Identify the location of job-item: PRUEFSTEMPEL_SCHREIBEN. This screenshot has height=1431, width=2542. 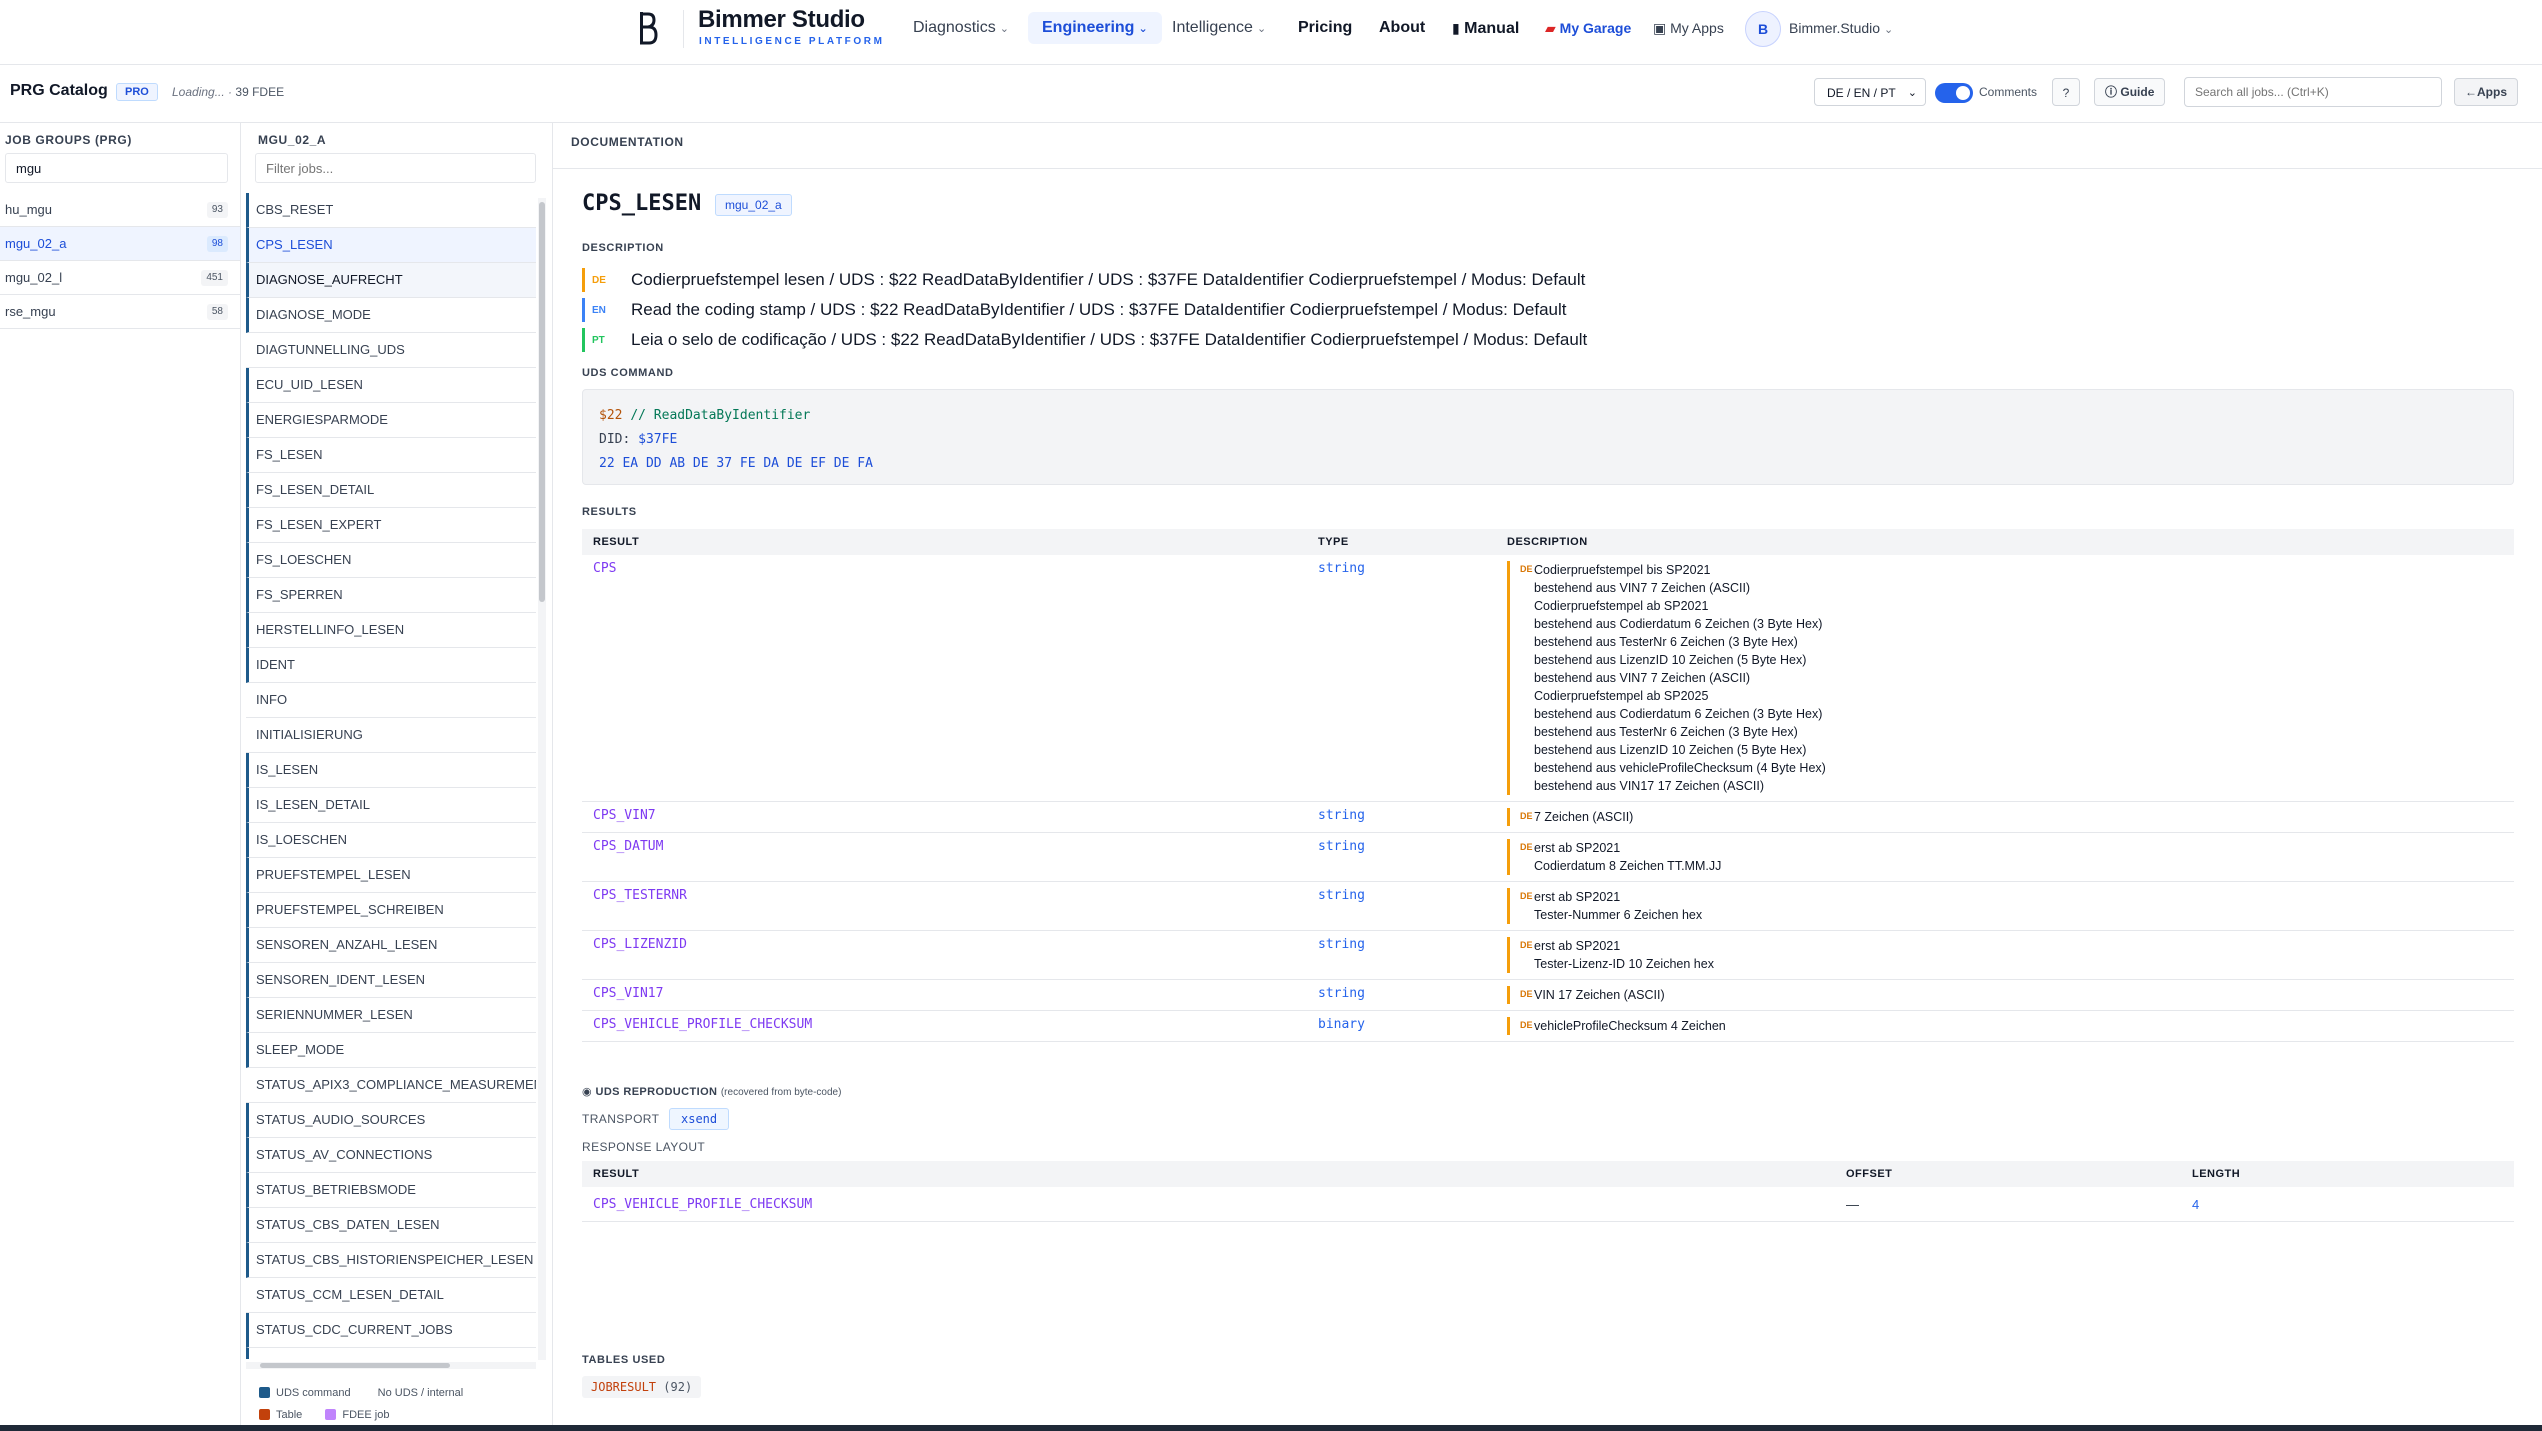
(391, 910).